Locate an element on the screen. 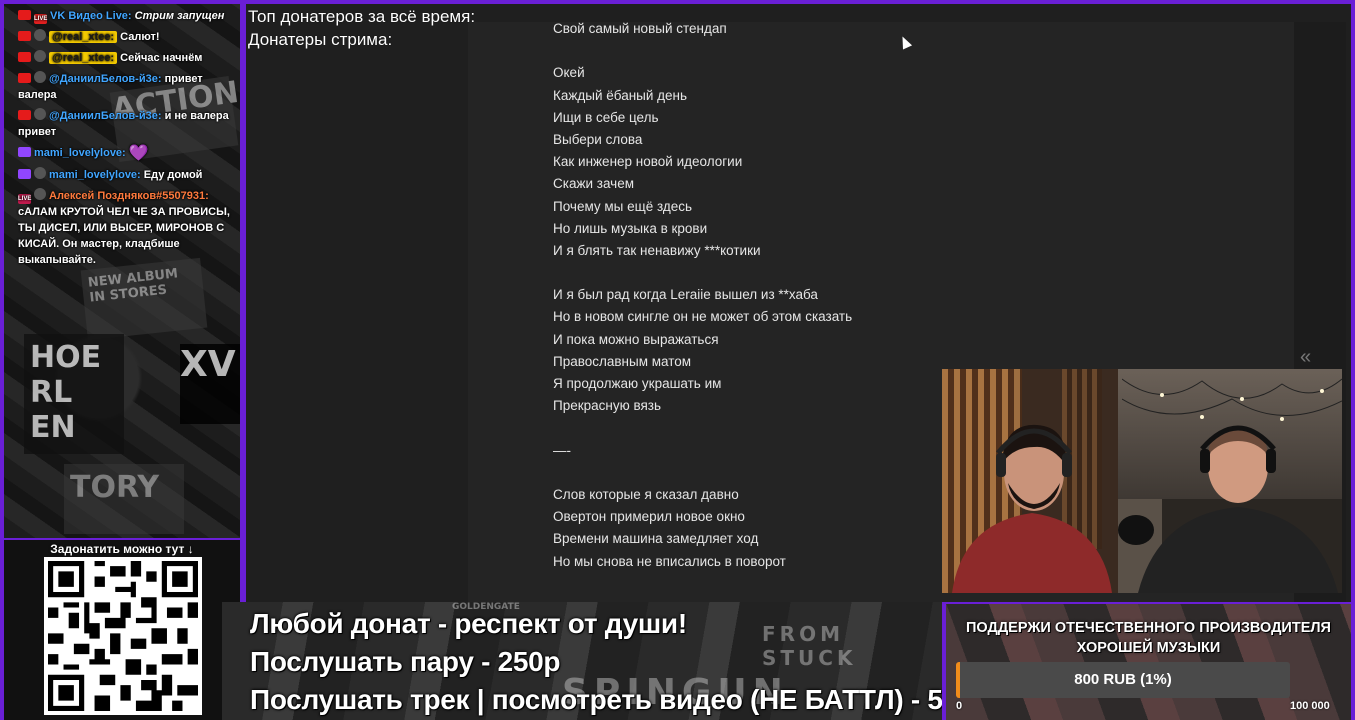 The width and height of the screenshot is (1355, 720). chat-message: mami_lovelylove: Еду домой is located at coordinates (124, 175).